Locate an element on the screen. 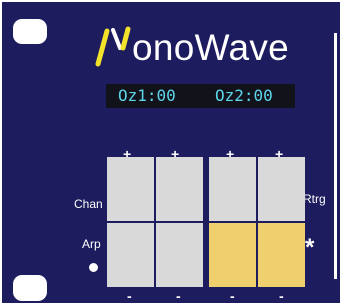 Image resolution: width=342 pixels, height=305 pixels. osc1-readout: Oz1:00 is located at coordinates (147, 95).